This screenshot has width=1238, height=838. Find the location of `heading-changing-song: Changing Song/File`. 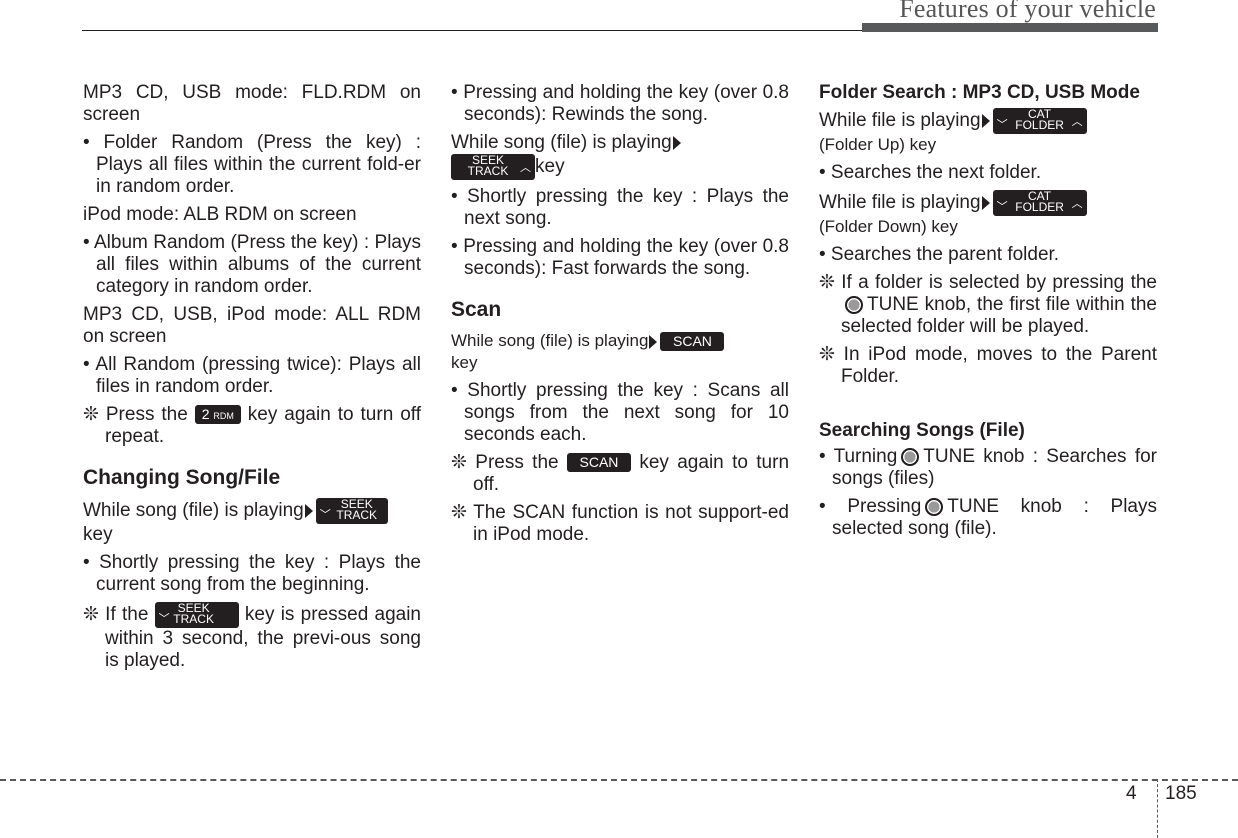

heading-changing-song: Changing Song/File is located at coordinates (182, 477).